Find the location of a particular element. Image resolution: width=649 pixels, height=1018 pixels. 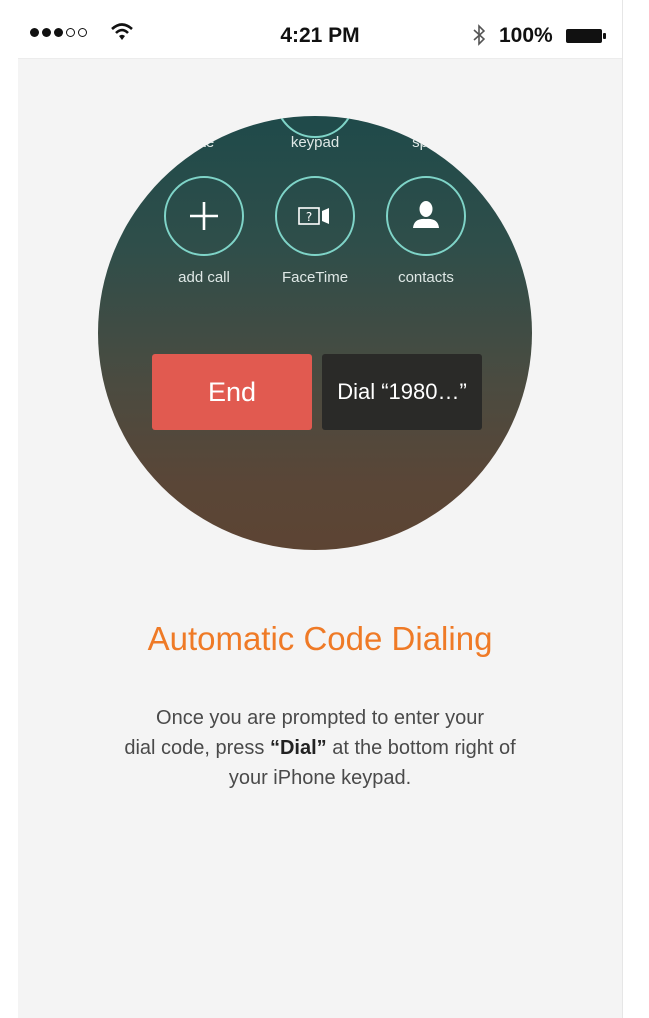

description-line-1: Once you are prompted to enter your is located at coordinates (320, 718).